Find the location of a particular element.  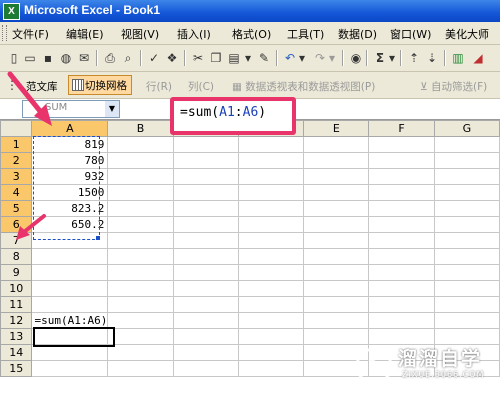

cell-f3 is located at coordinates (401, 176).